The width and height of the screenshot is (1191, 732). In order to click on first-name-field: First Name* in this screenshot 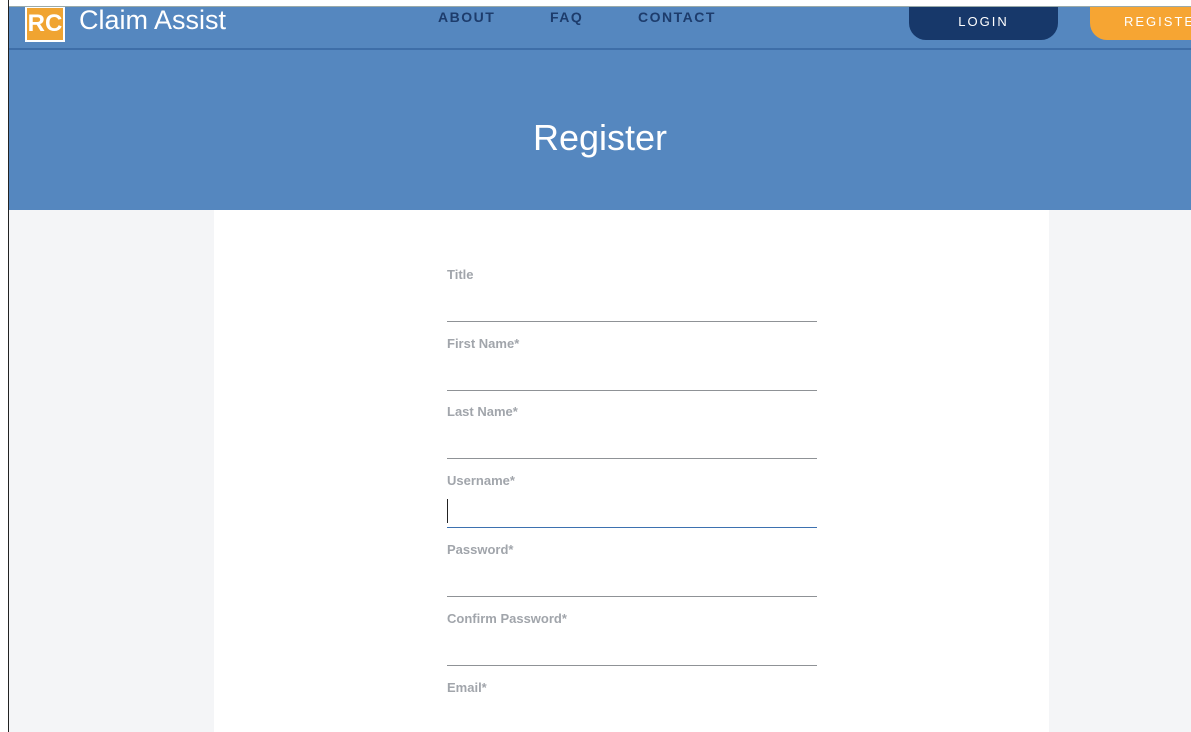, I will do `click(632, 363)`.